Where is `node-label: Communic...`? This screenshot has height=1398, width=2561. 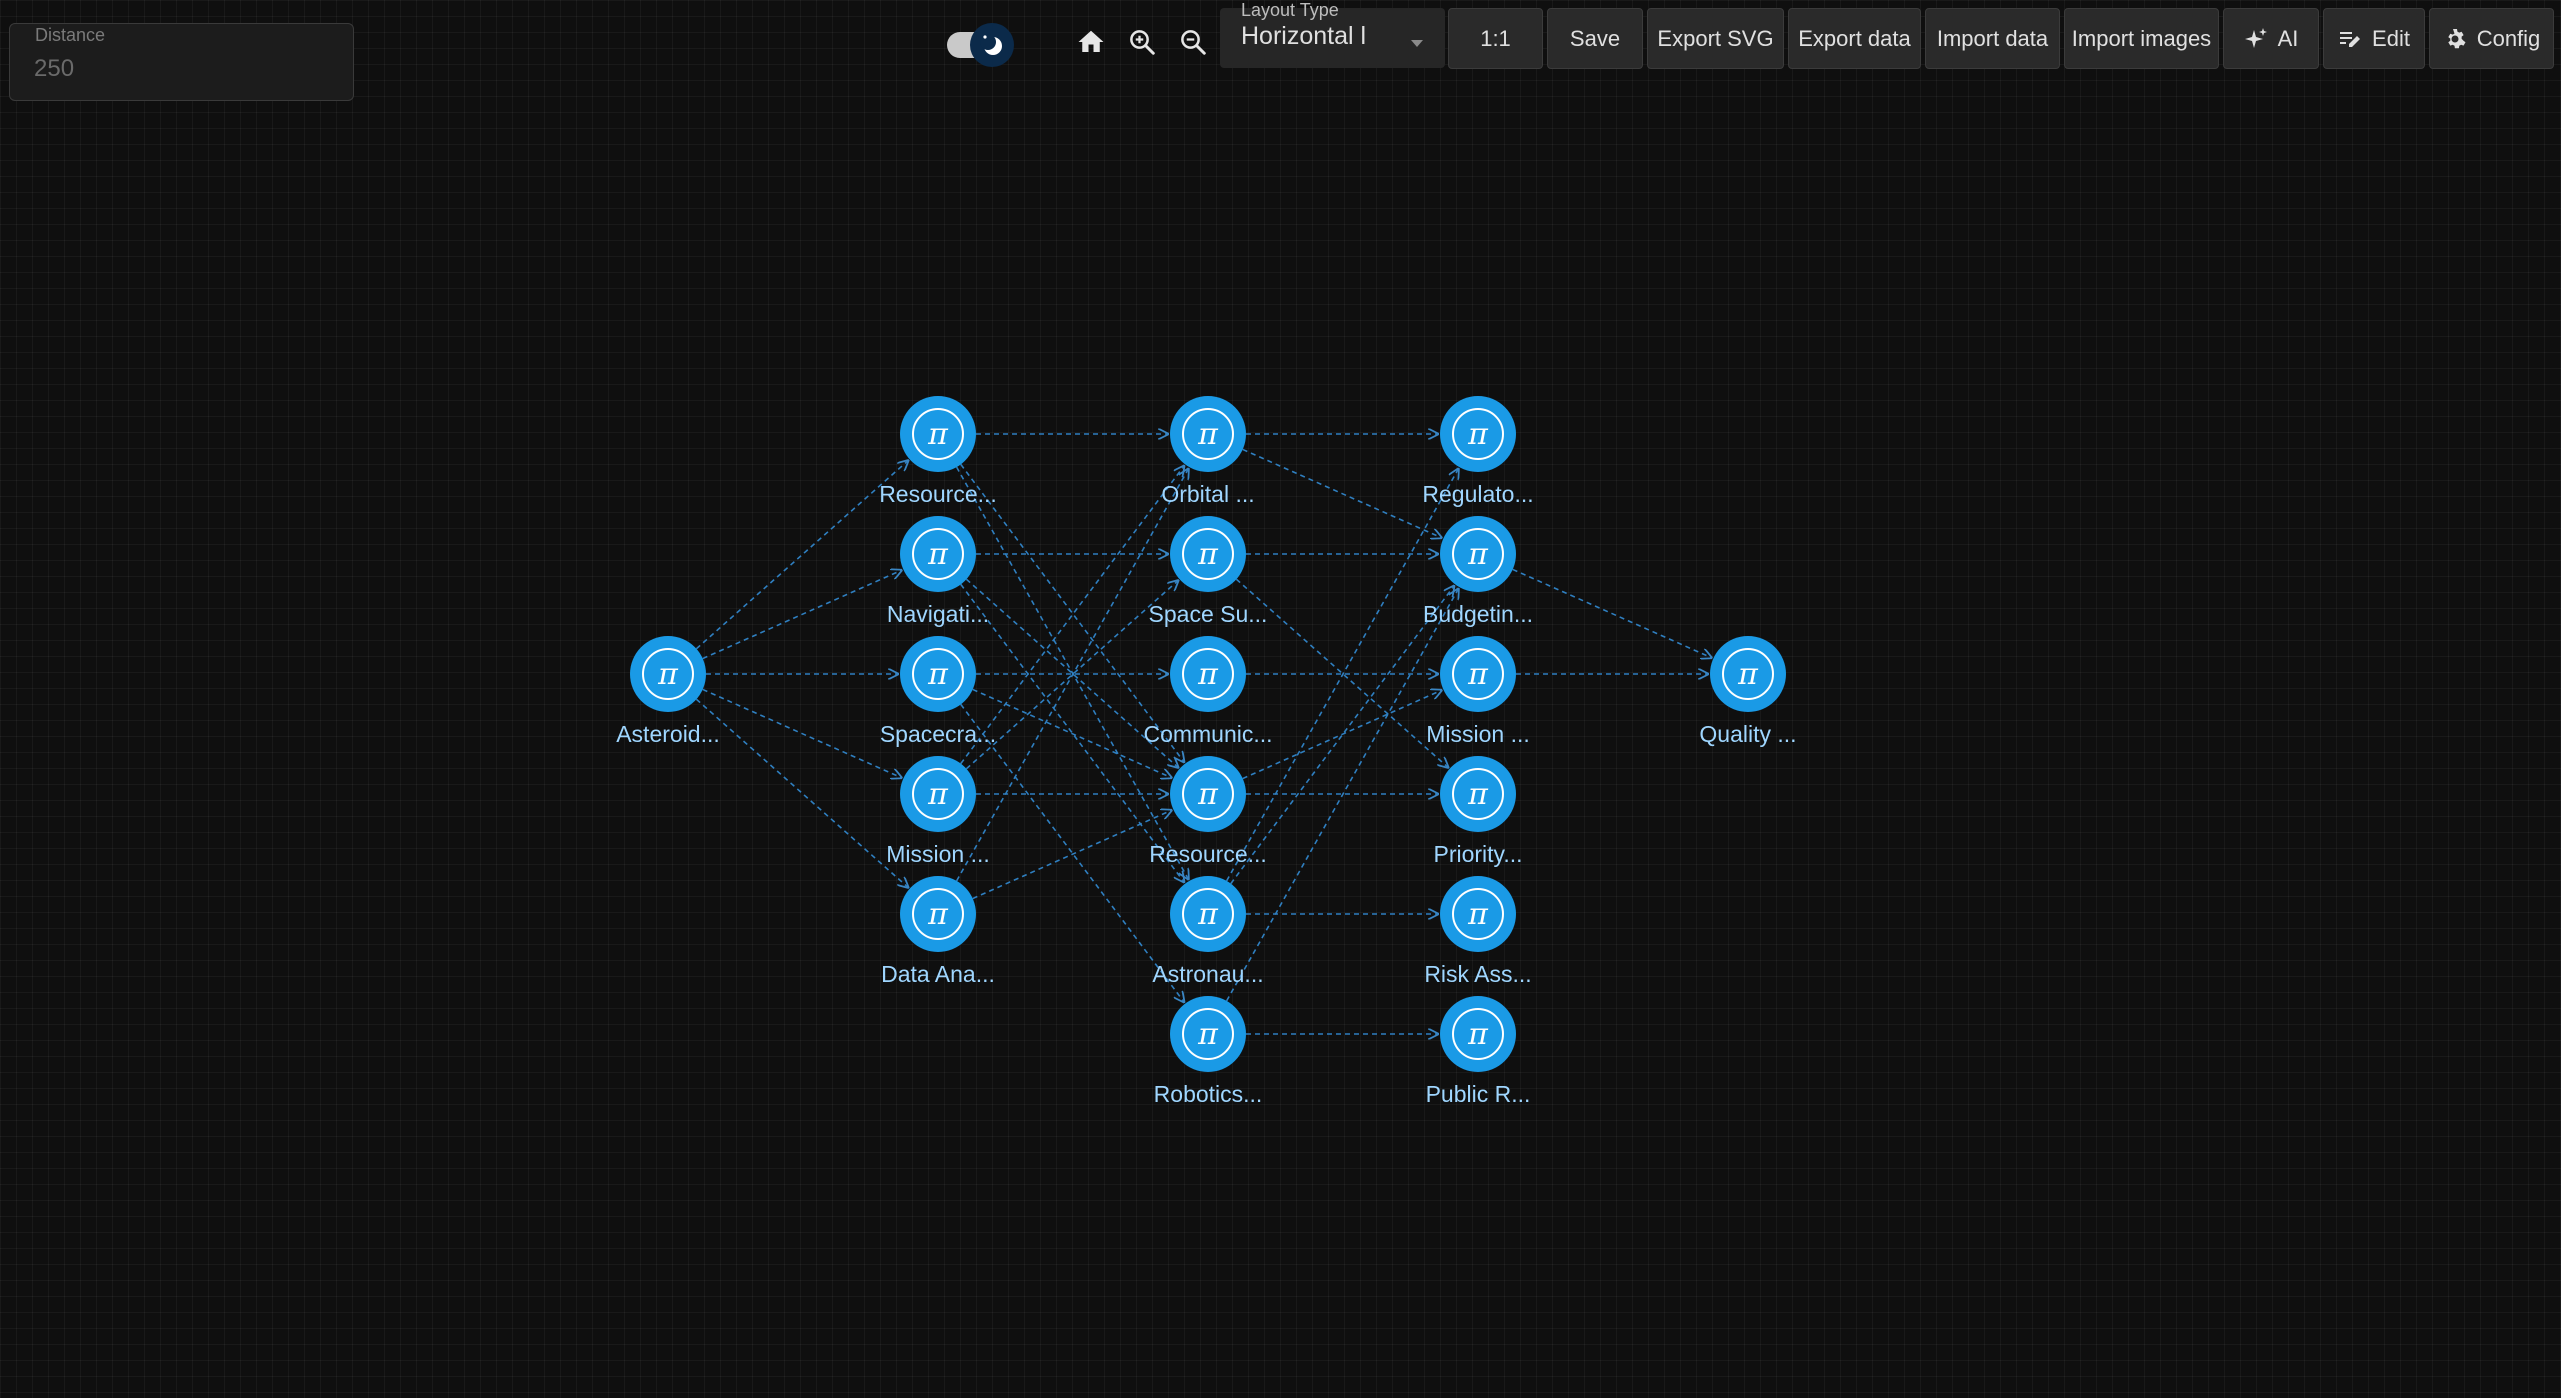
node-label: Communic... is located at coordinates (1207, 734).